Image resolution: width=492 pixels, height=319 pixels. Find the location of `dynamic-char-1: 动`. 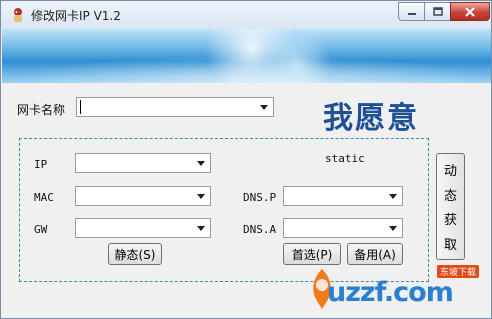

dynamic-char-1: 动 is located at coordinates (450, 171).